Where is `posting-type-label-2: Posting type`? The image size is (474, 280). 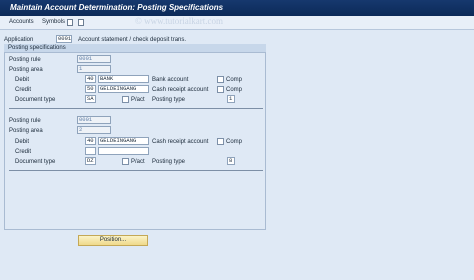
posting-type-label-2: Posting type is located at coordinates (169, 162).